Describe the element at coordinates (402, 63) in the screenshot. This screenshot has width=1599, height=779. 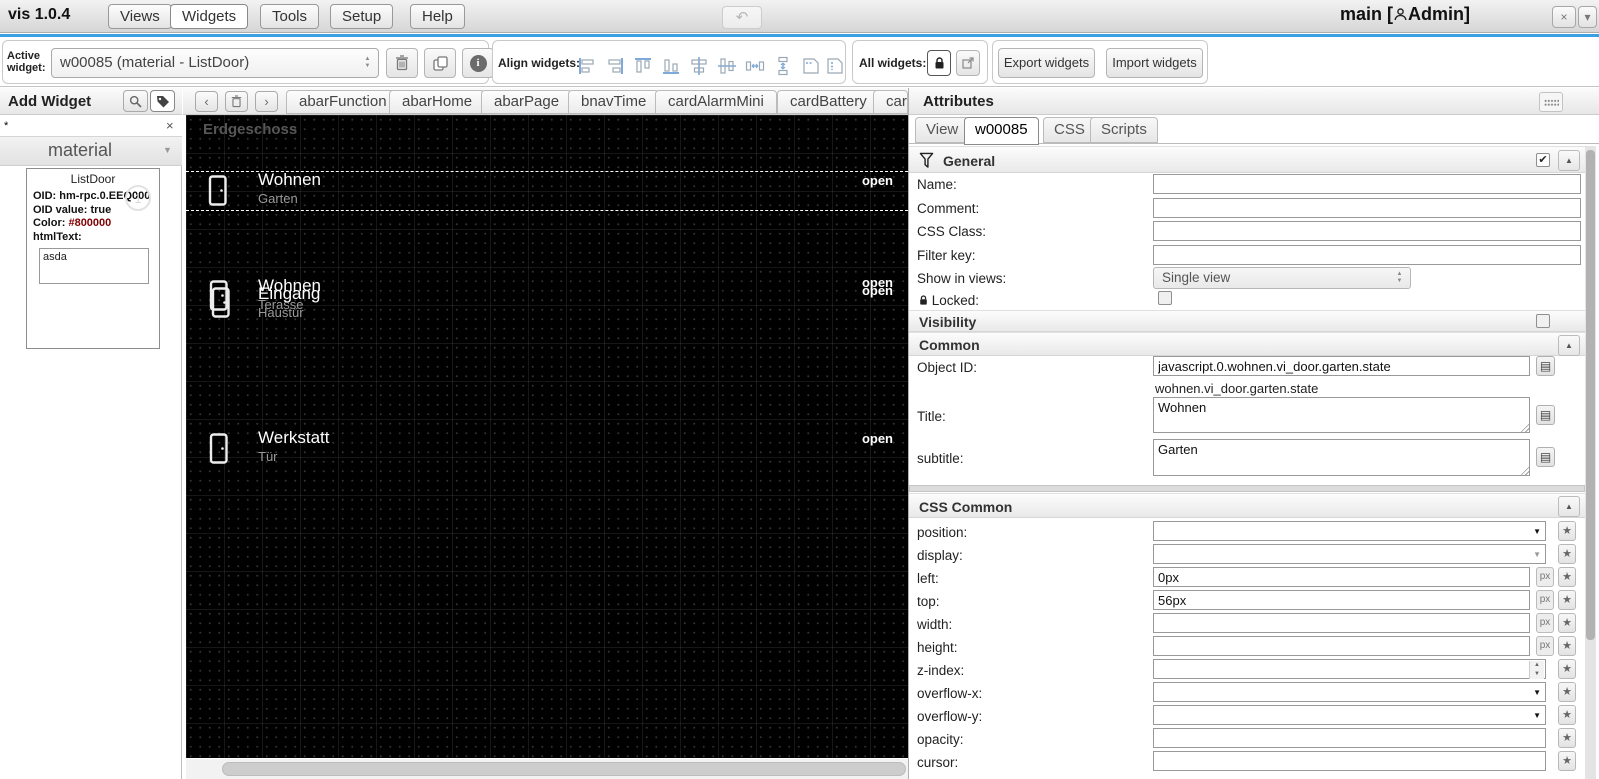
I see `delete-widget-button` at that location.